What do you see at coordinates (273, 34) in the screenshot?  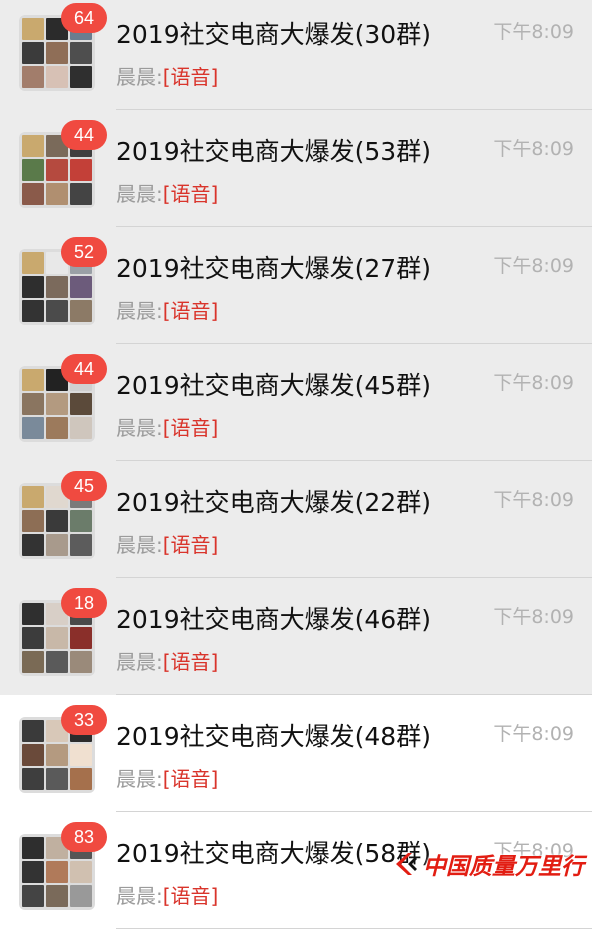 I see `chat-title: 2019社交电商大爆发(30群)` at bounding box center [273, 34].